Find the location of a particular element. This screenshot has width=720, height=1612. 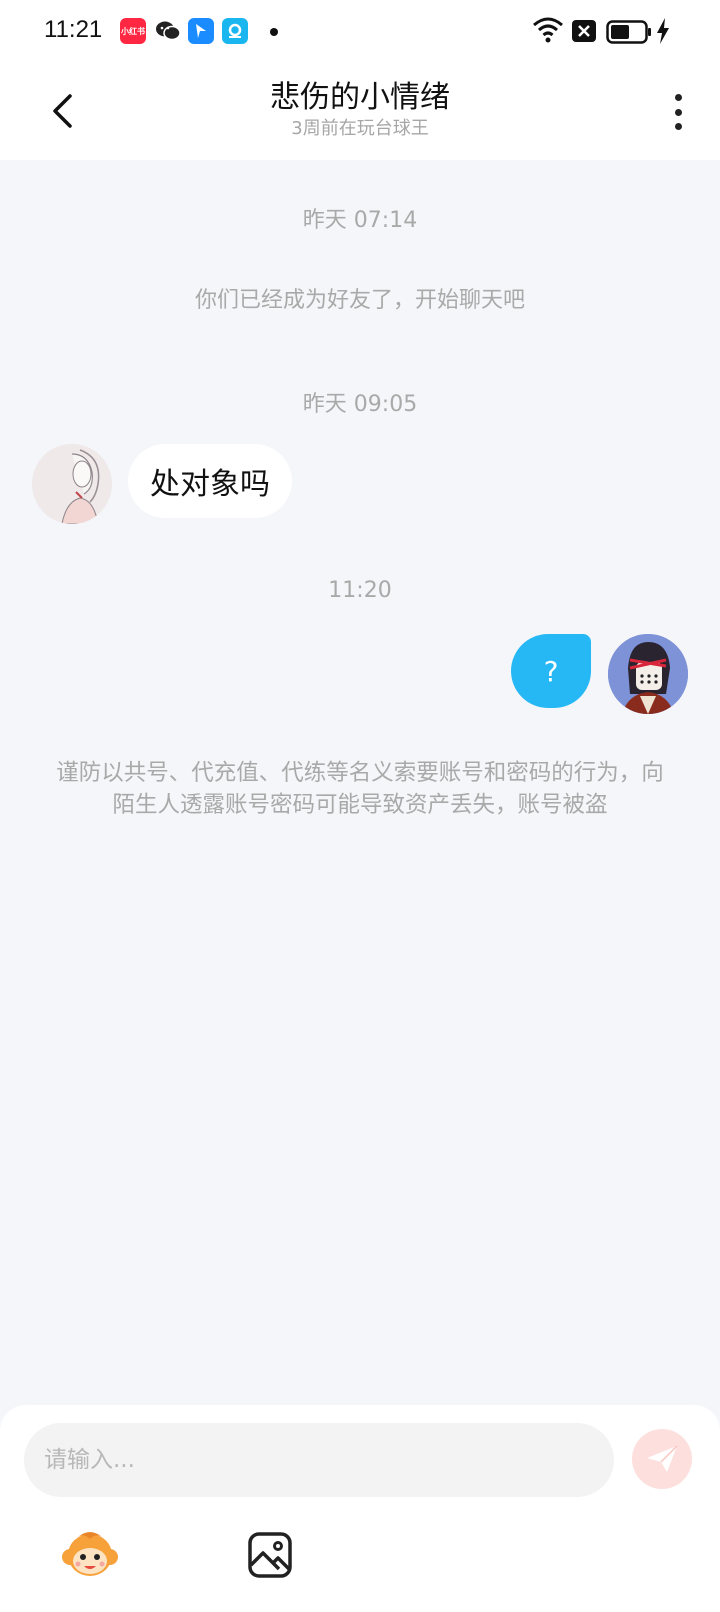

timestamp: 昨天 09:05 is located at coordinates (360, 404).